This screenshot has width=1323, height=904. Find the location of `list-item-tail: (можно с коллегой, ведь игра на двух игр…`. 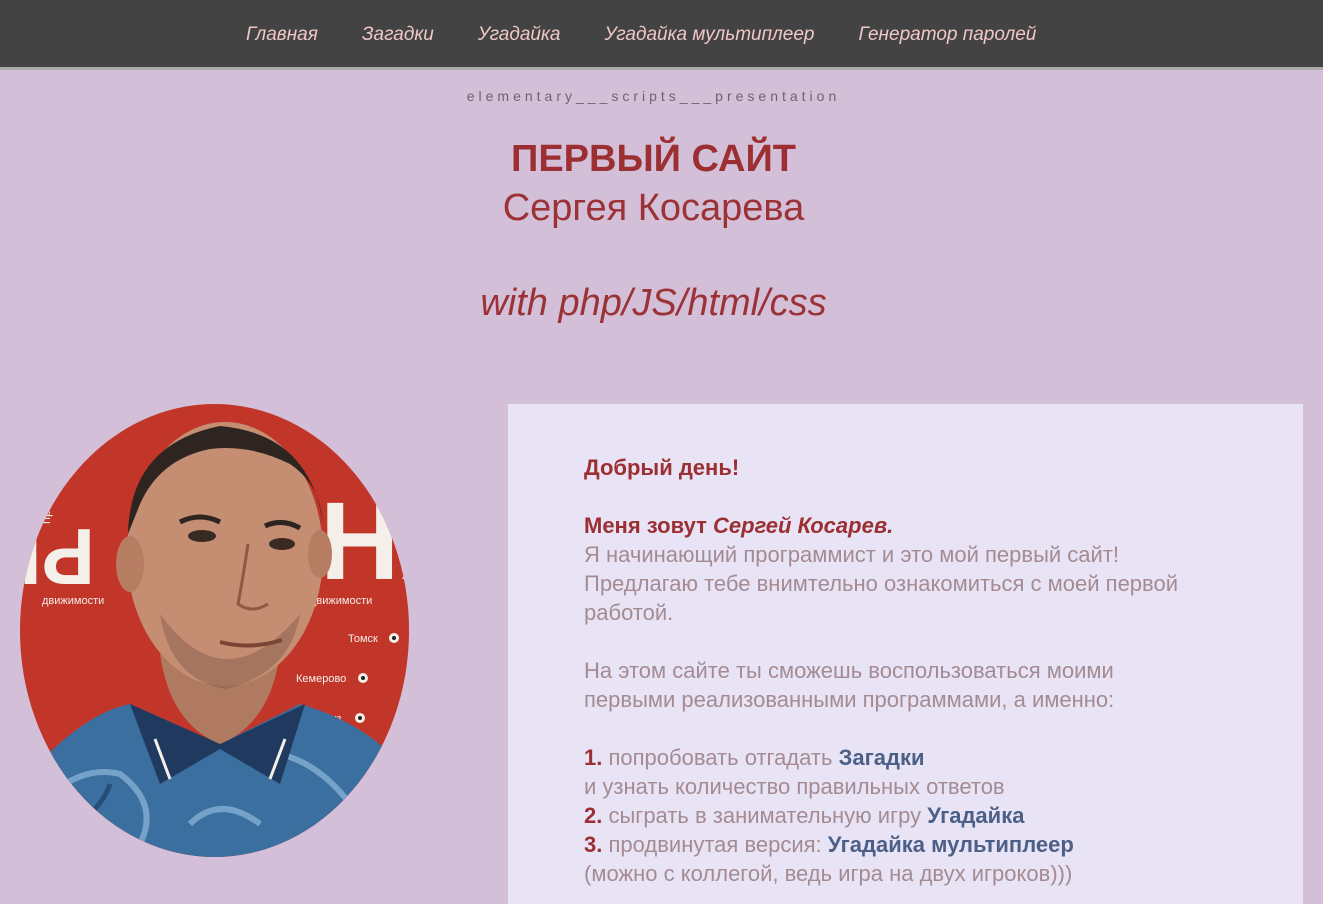

list-item-tail: (можно с коллегой, ведь игра на двух игр… is located at coordinates (828, 873).